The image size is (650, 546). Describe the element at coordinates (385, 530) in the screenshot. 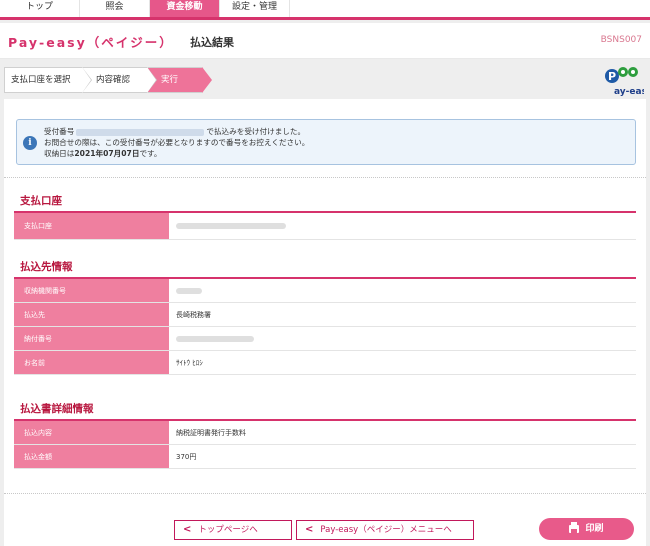

I see `pay-easy-menu-button: < Pay-easy（ペイジー）メニューへ` at that location.